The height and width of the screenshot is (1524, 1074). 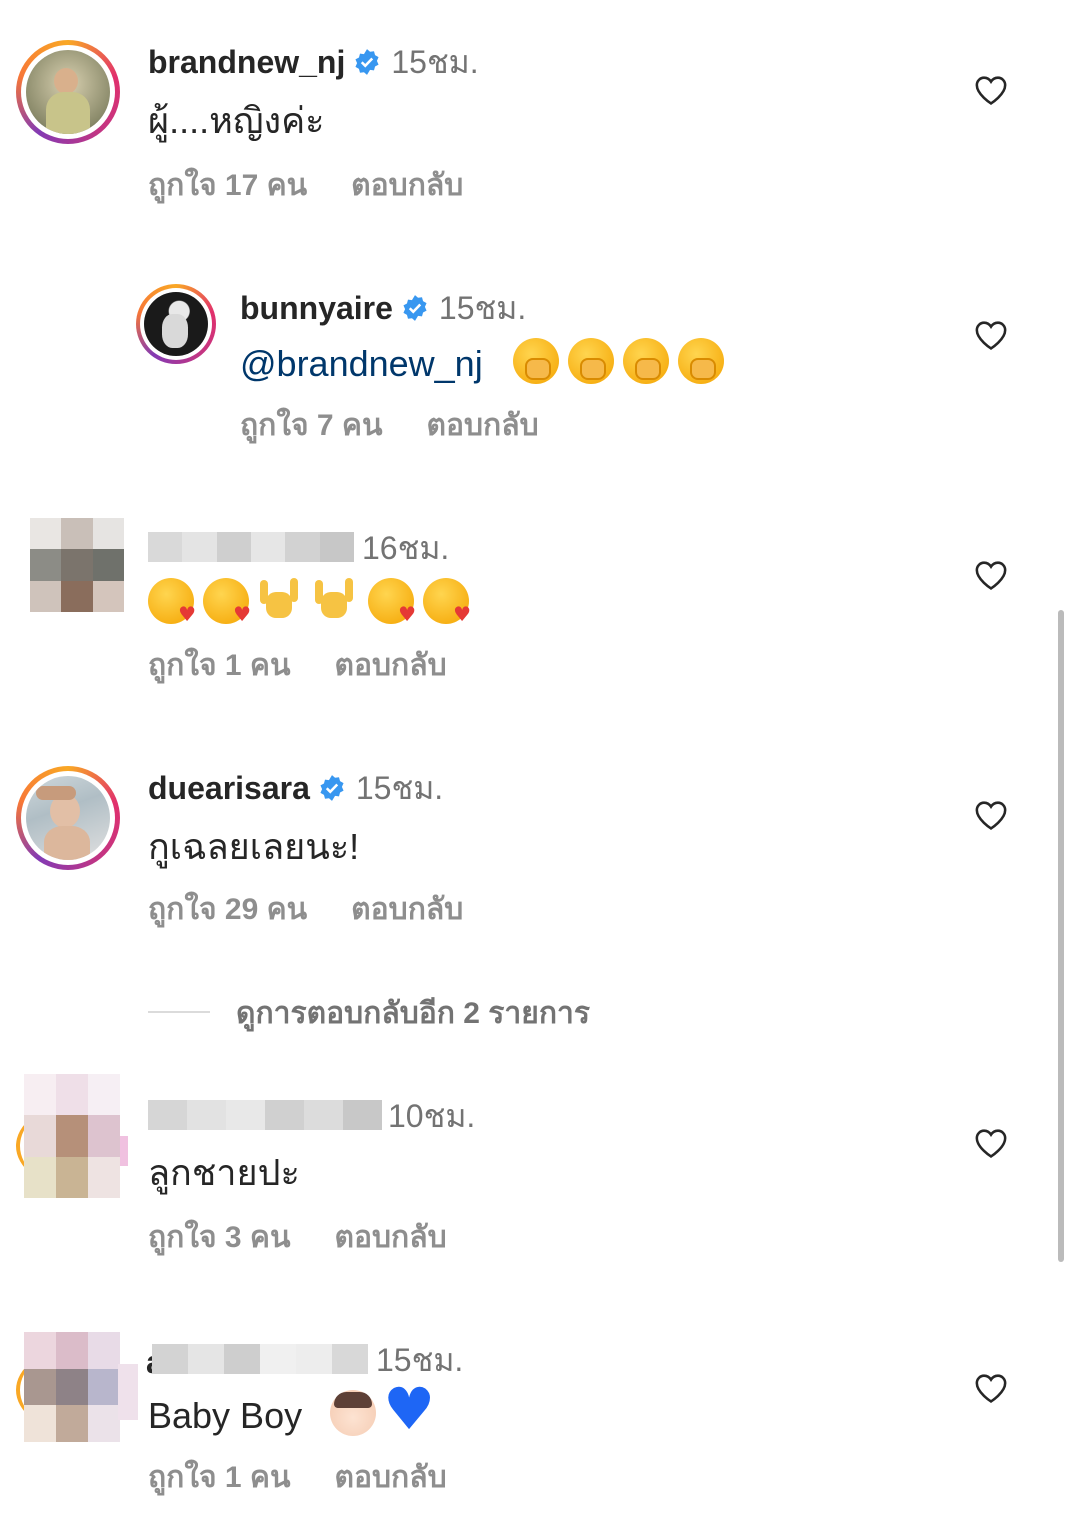 I want to click on username: duearisara, so click(x=229, y=788).